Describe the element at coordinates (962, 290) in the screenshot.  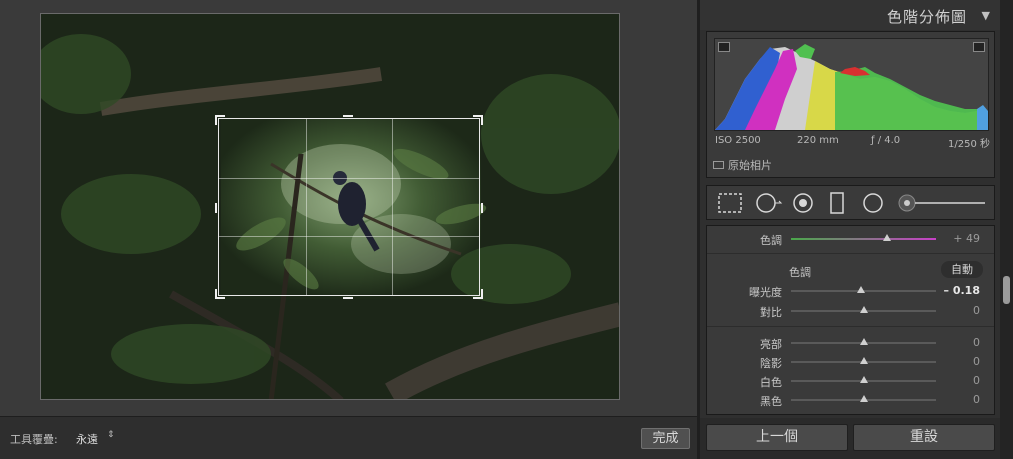
I see `slider-value: – 0.18` at that location.